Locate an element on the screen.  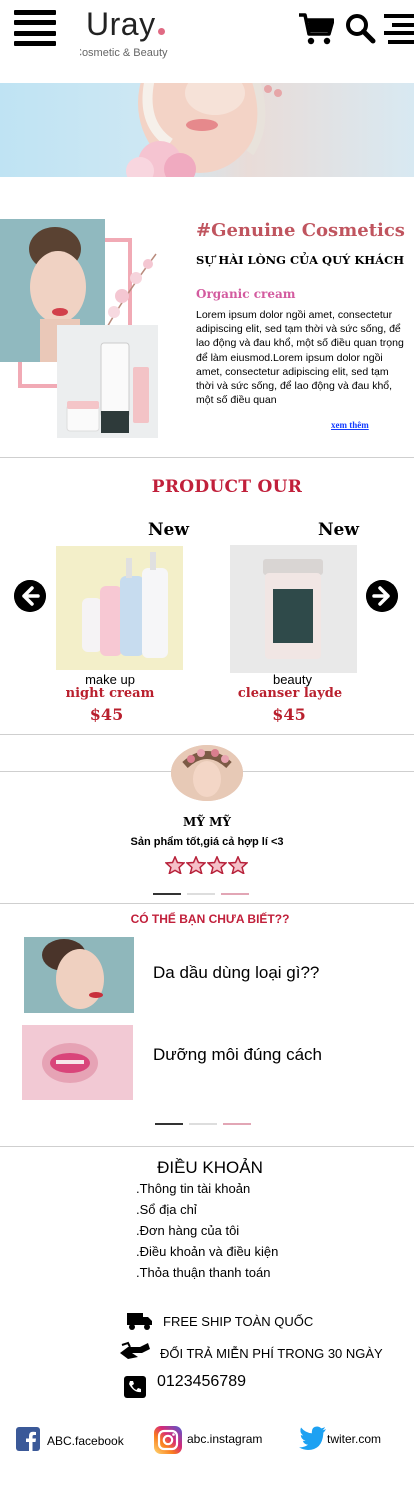
truck-icon is located at coordinates (139, 1321).